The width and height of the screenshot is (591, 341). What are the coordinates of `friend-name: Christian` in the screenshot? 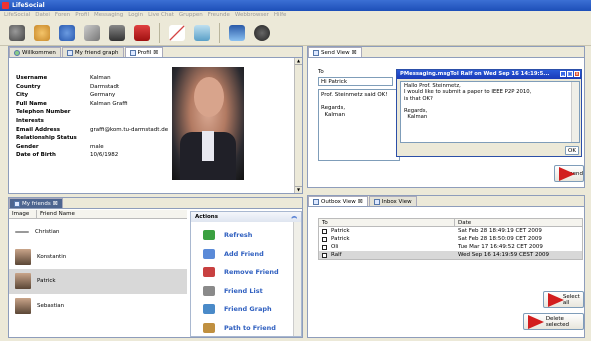 It's located at (47, 232).